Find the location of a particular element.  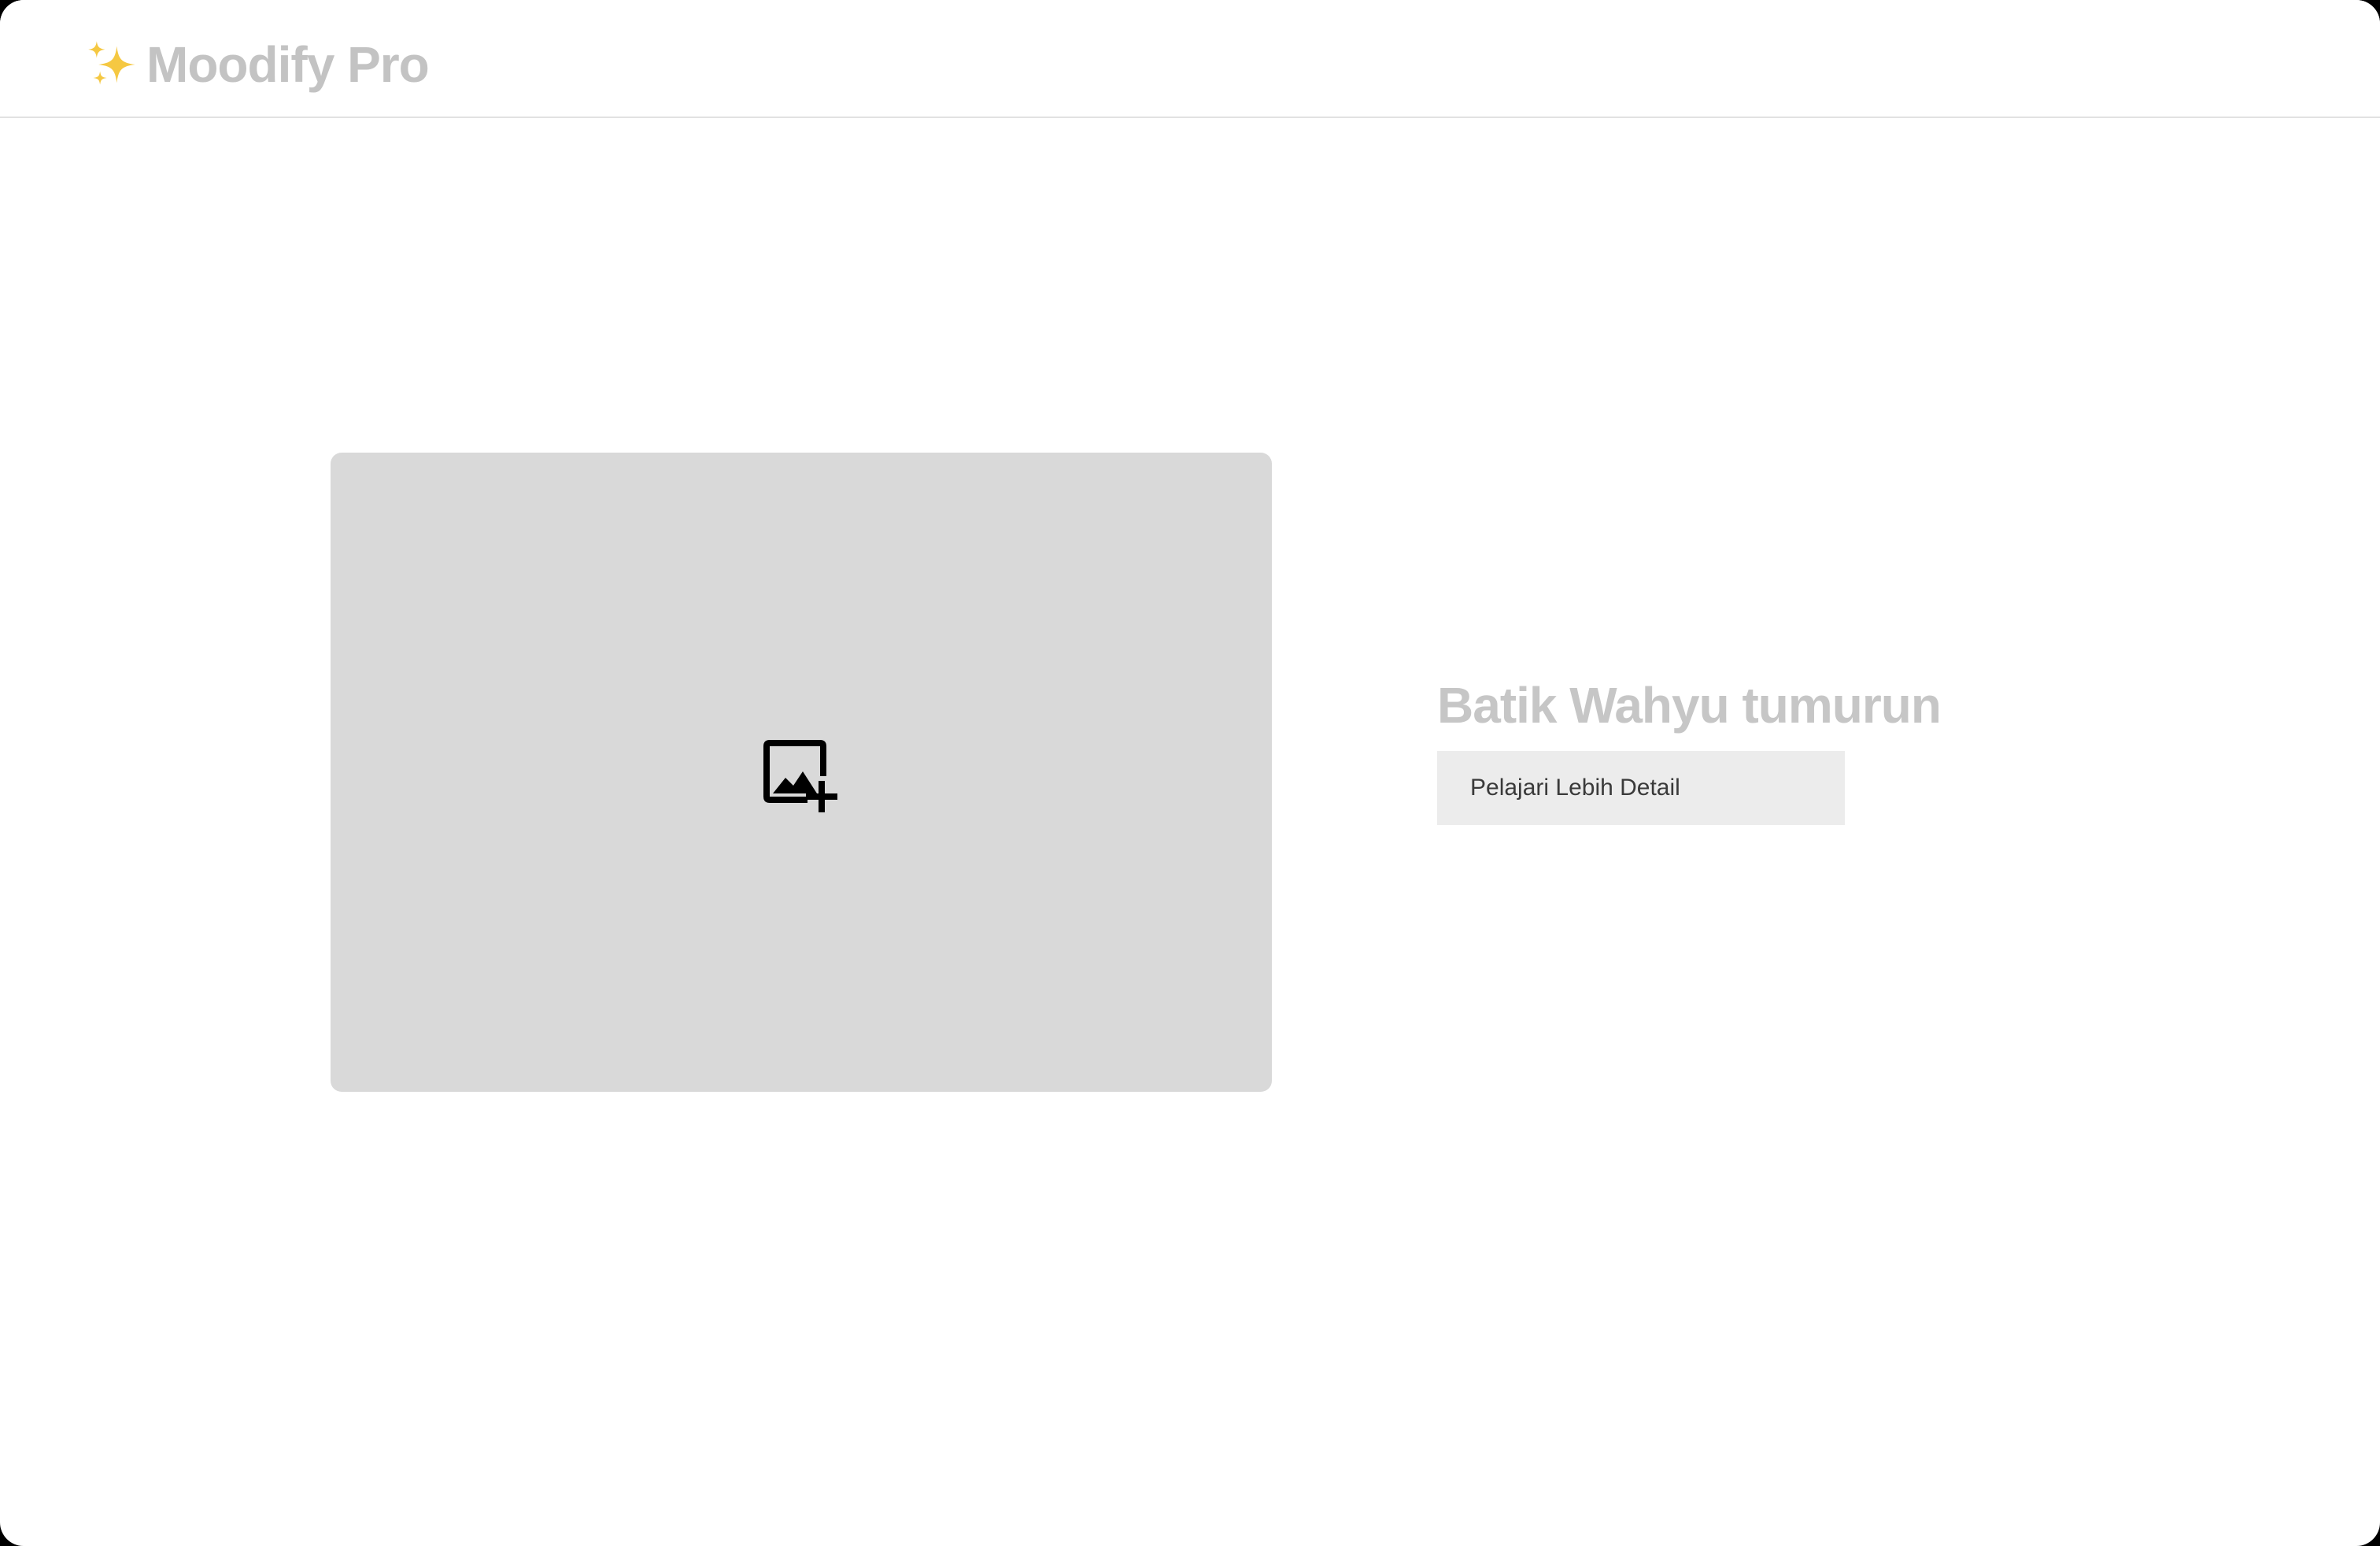

sparkles-icon is located at coordinates (111, 63).